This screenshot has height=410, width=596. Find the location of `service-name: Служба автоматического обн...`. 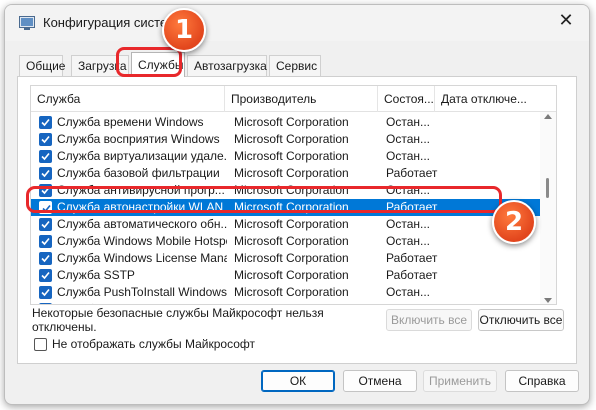

service-name: Служба автоматического обн... is located at coordinates (142, 224).